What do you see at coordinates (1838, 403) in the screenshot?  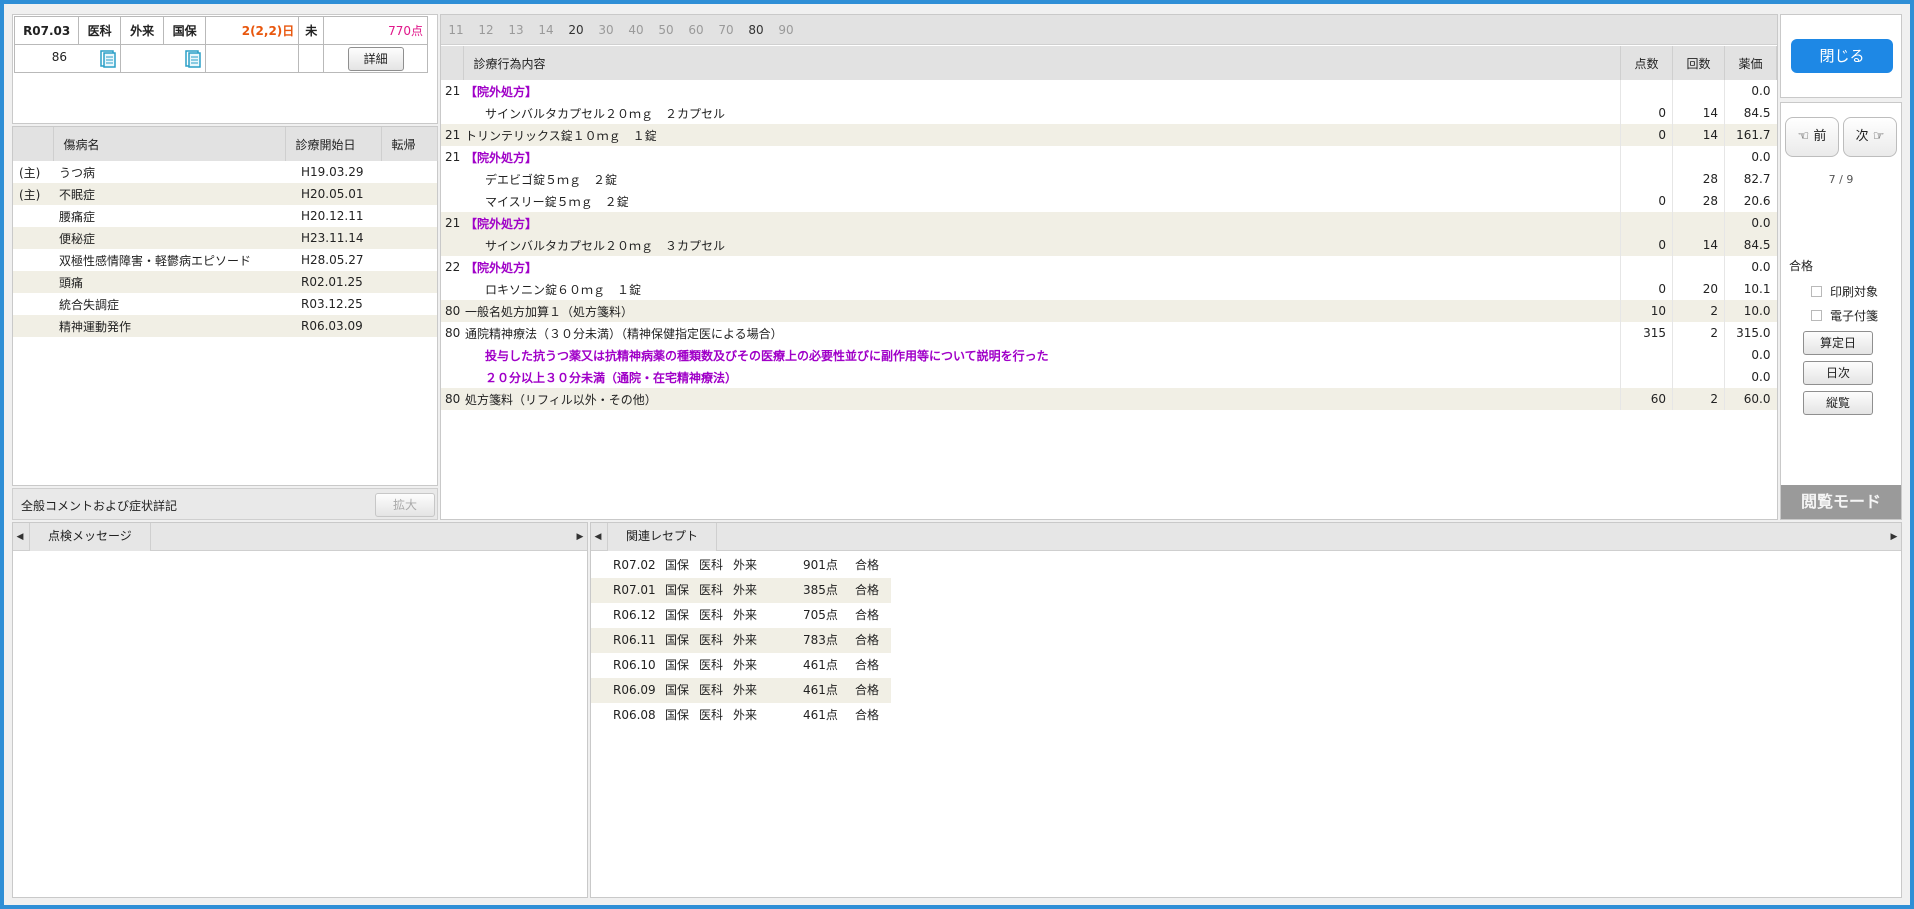 I see `vertical-view-button: 縦覧` at bounding box center [1838, 403].